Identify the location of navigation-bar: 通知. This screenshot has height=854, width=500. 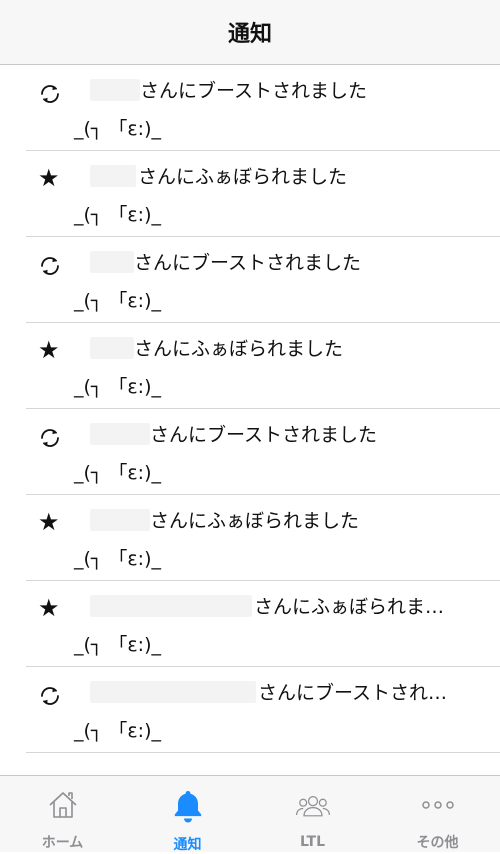
(250, 32).